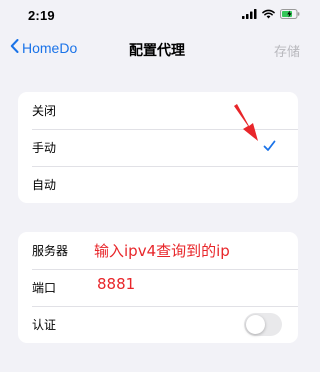 This screenshot has height=372, width=320. What do you see at coordinates (44, 185) in the screenshot?
I see `proxy-mode-label: 自动` at bounding box center [44, 185].